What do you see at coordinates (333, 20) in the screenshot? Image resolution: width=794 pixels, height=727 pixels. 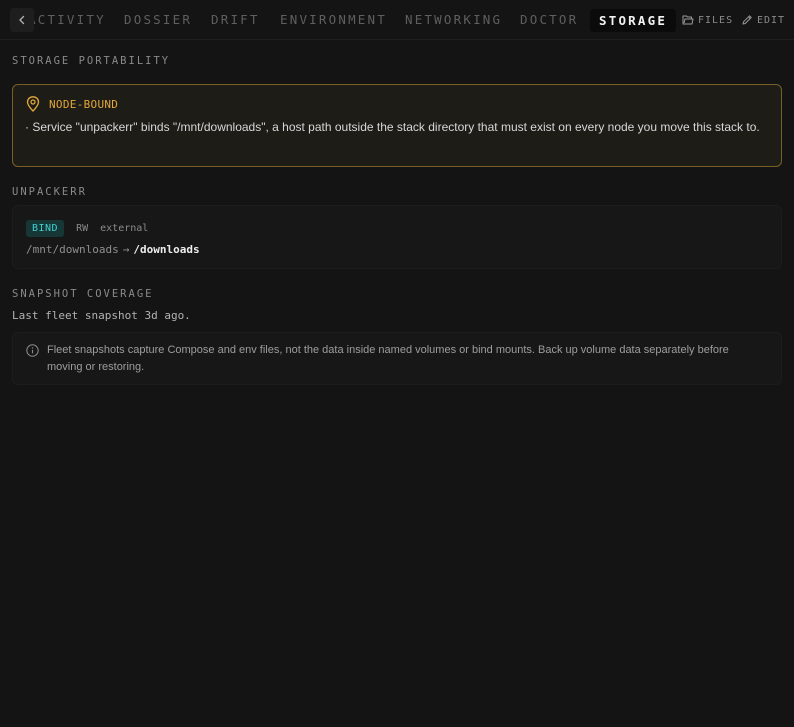 I see `tab-environment: ENVIRONMENT` at bounding box center [333, 20].